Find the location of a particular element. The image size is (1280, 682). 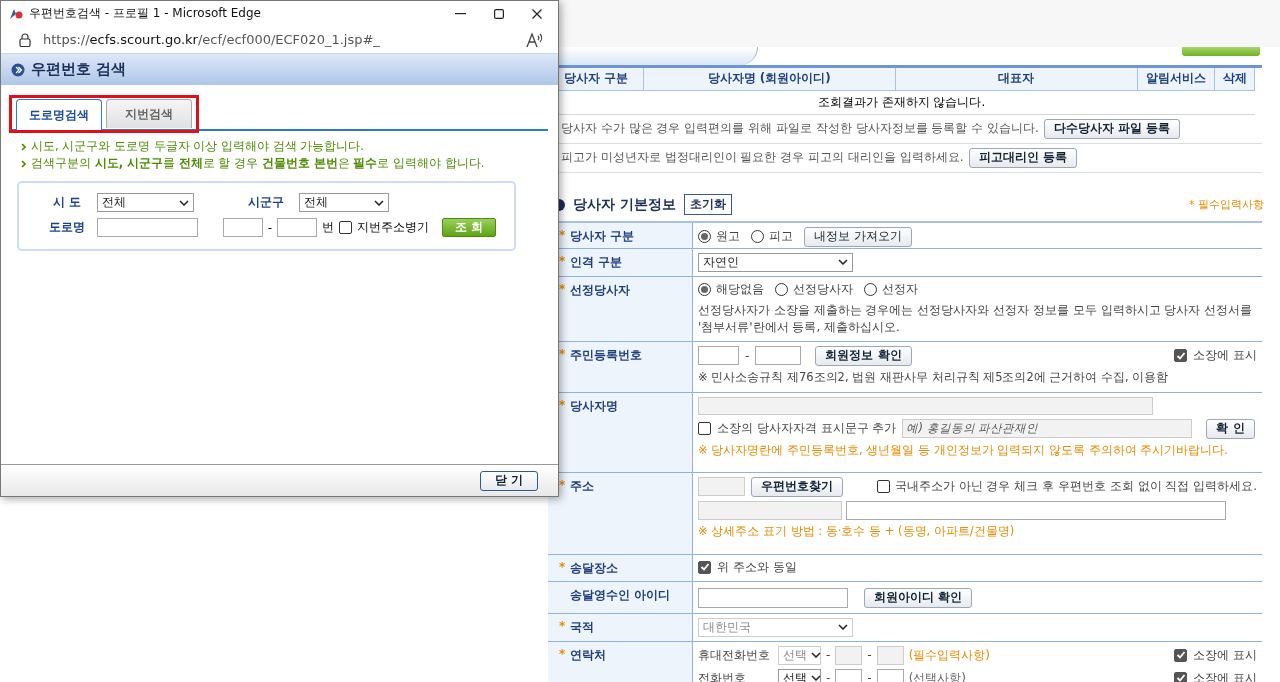

hint-text: (필수입력사항) is located at coordinates (949, 655).